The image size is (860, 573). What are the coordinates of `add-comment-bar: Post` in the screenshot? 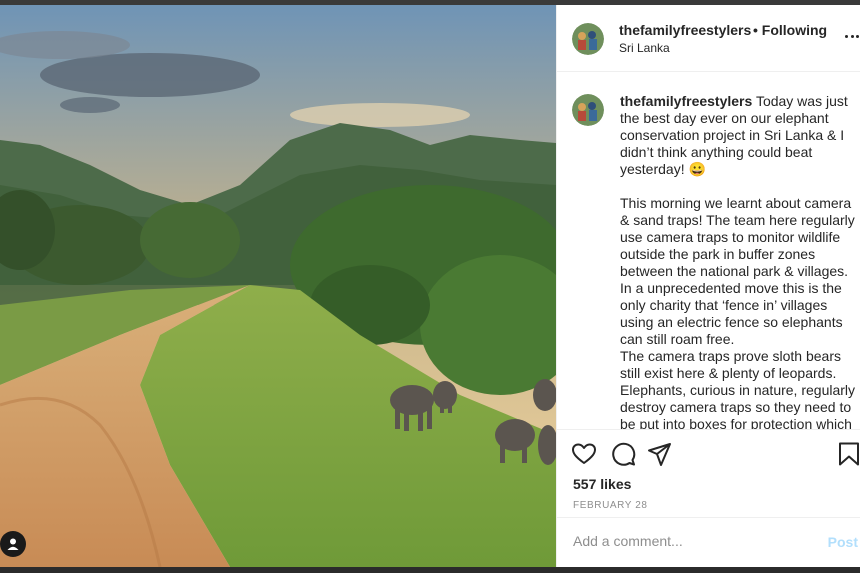 It's located at (708, 542).